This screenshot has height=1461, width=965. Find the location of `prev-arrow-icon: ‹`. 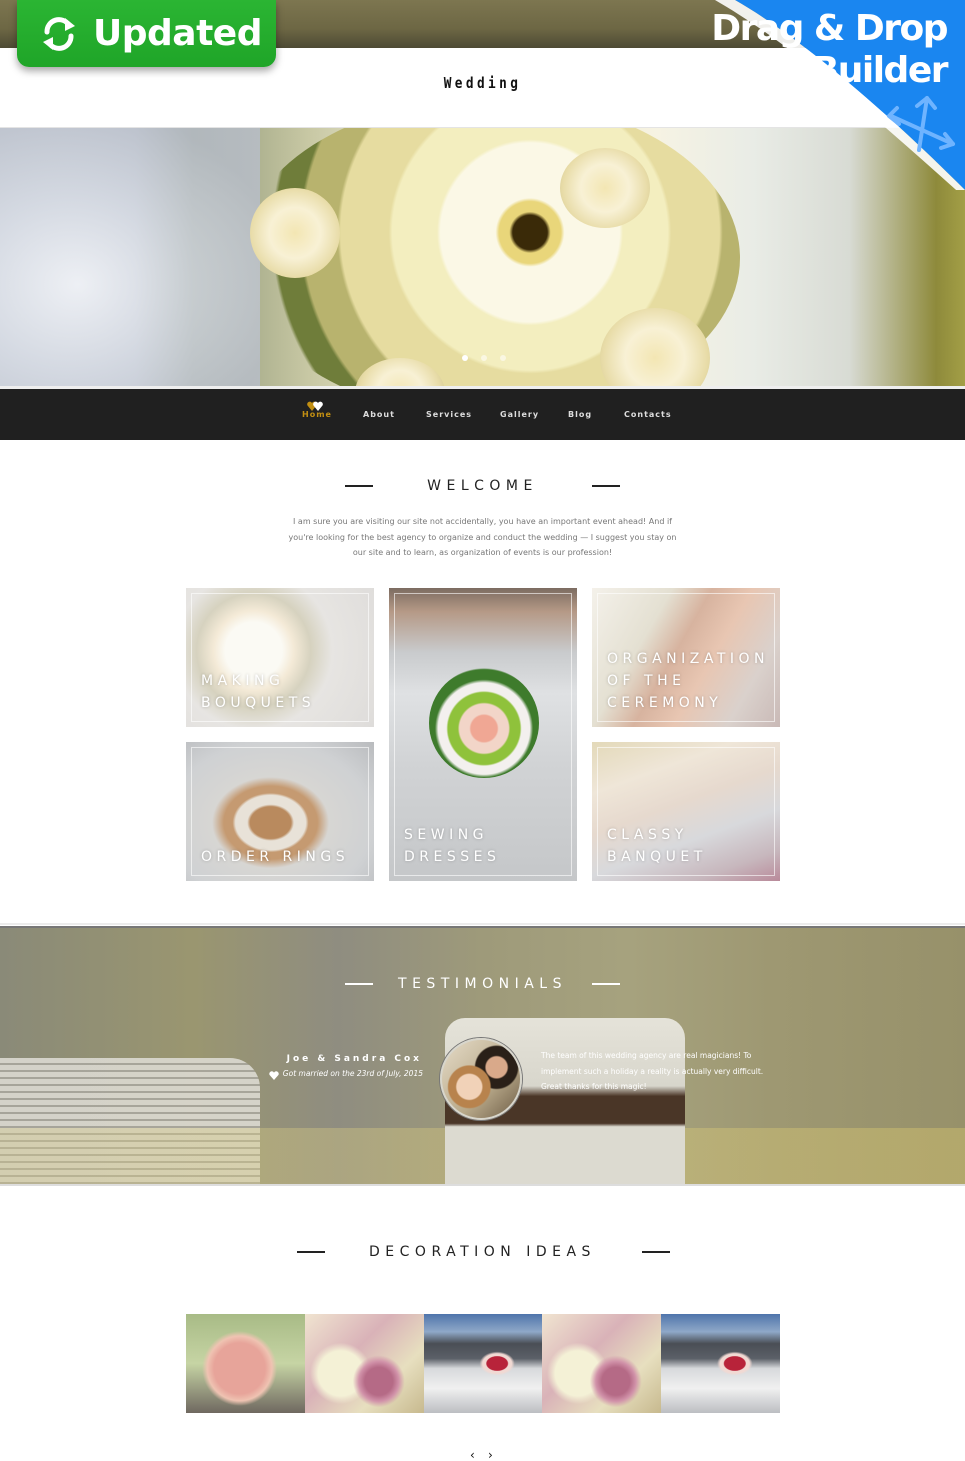

prev-arrow-icon: ‹ is located at coordinates (472, 1455).